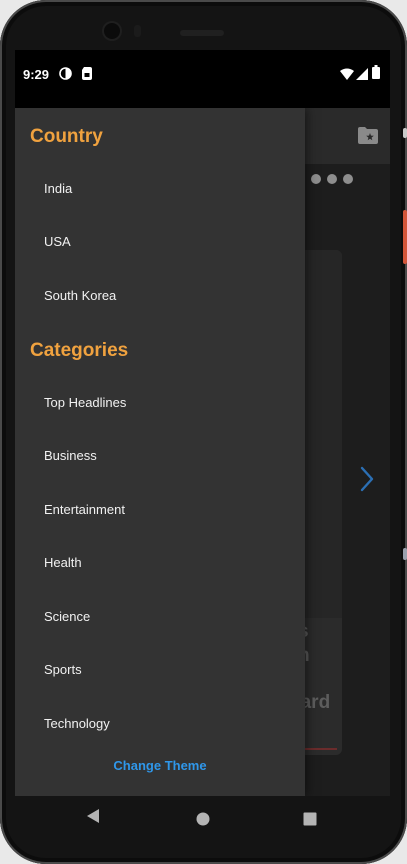 The height and width of the screenshot is (864, 407). What do you see at coordinates (202, 33) in the screenshot?
I see `speaker-grille` at bounding box center [202, 33].